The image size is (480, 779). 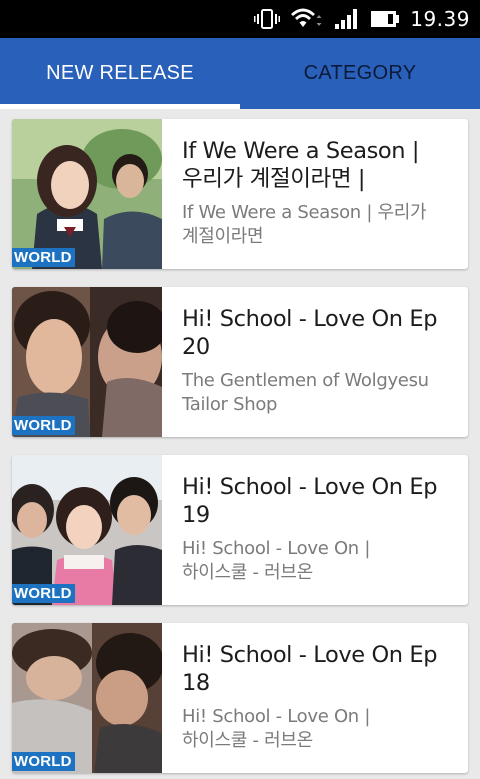 I want to click on status-icons: 19.39, so click(x=362, y=19).